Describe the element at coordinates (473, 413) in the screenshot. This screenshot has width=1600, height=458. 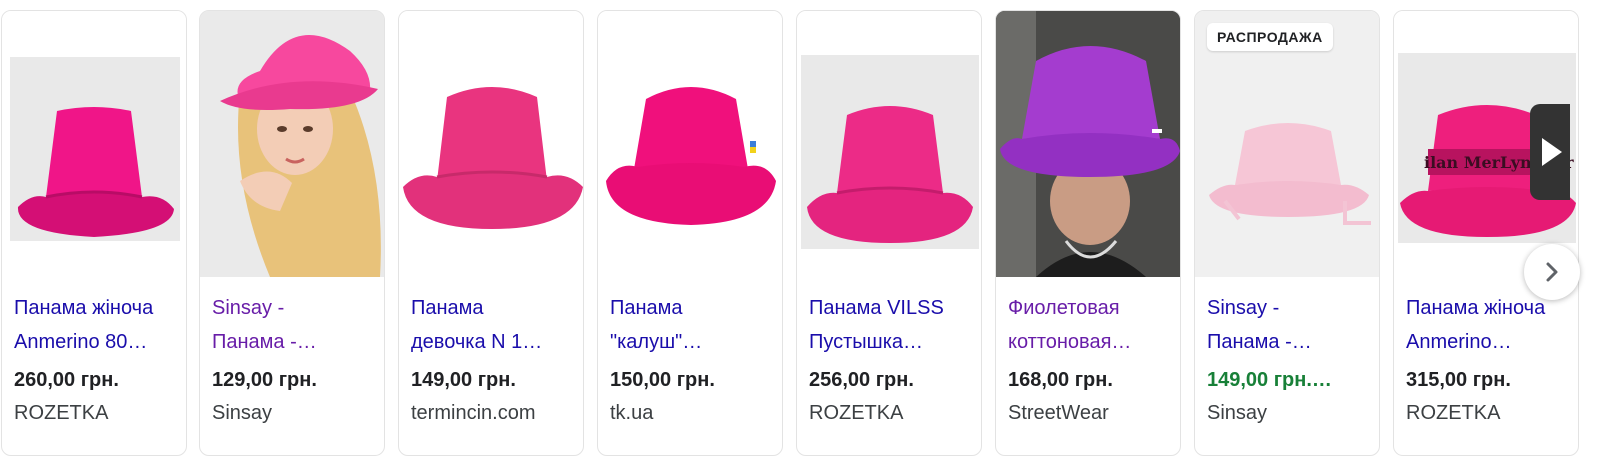
I see `store-name: termincin.com` at that location.